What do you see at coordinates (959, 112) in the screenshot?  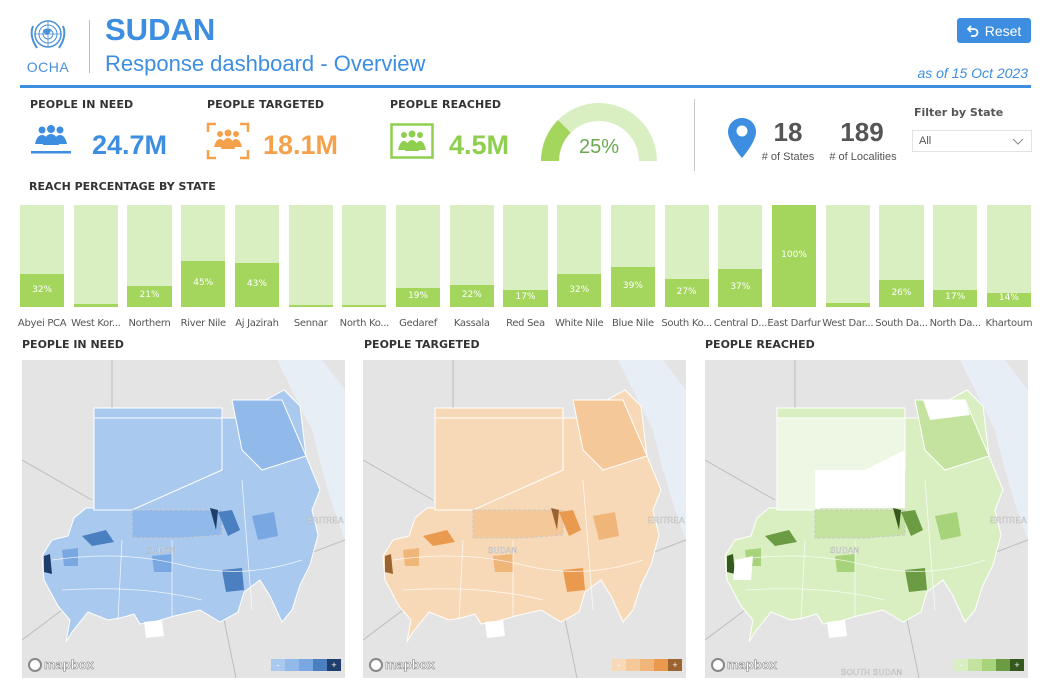 I see `filter-by-state-label: Filter by State` at bounding box center [959, 112].